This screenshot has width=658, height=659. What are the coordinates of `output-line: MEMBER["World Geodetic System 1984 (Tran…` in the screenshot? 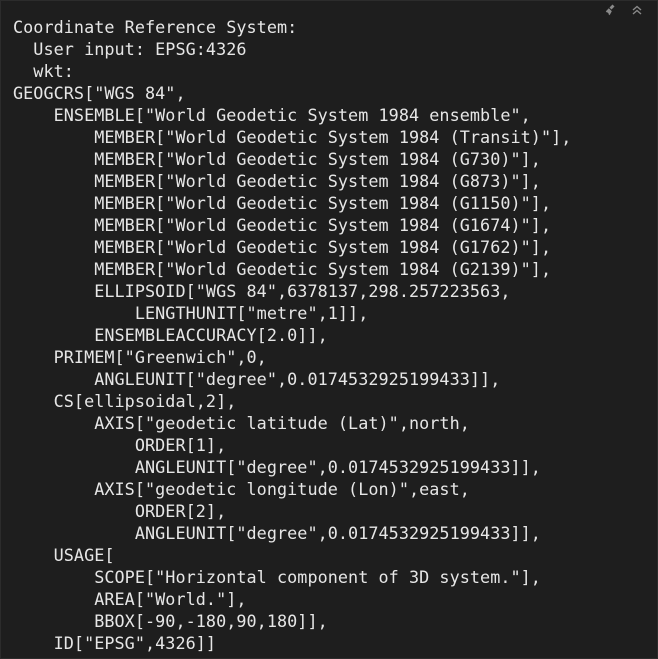 It's located at (292, 137).